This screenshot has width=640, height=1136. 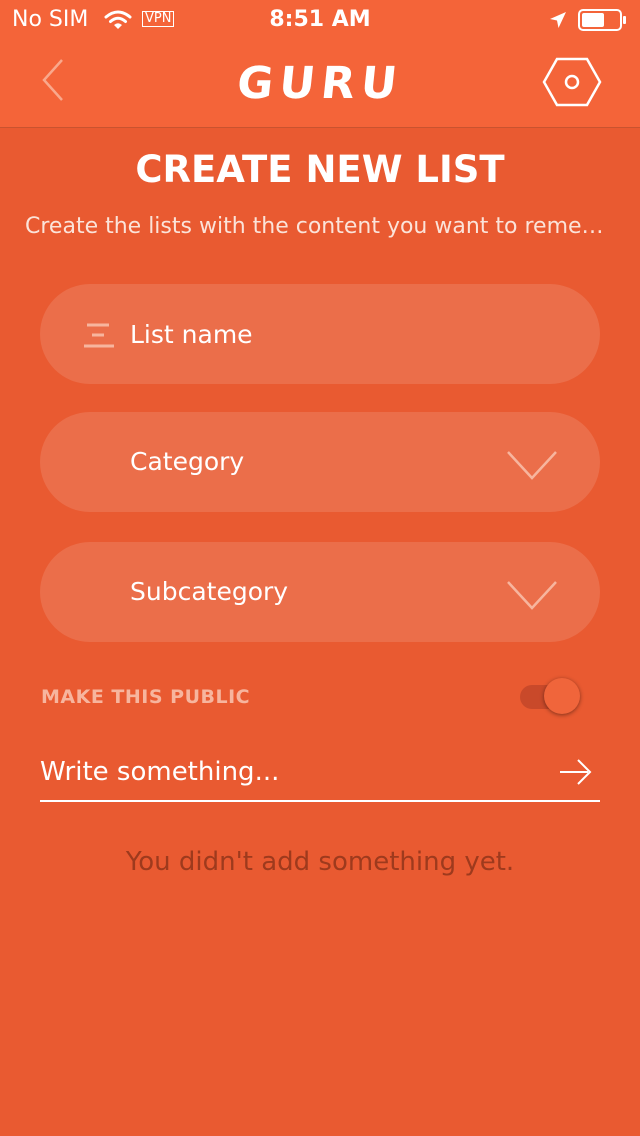 What do you see at coordinates (340, 334) in the screenshot?
I see `list-name-input` at bounding box center [340, 334].